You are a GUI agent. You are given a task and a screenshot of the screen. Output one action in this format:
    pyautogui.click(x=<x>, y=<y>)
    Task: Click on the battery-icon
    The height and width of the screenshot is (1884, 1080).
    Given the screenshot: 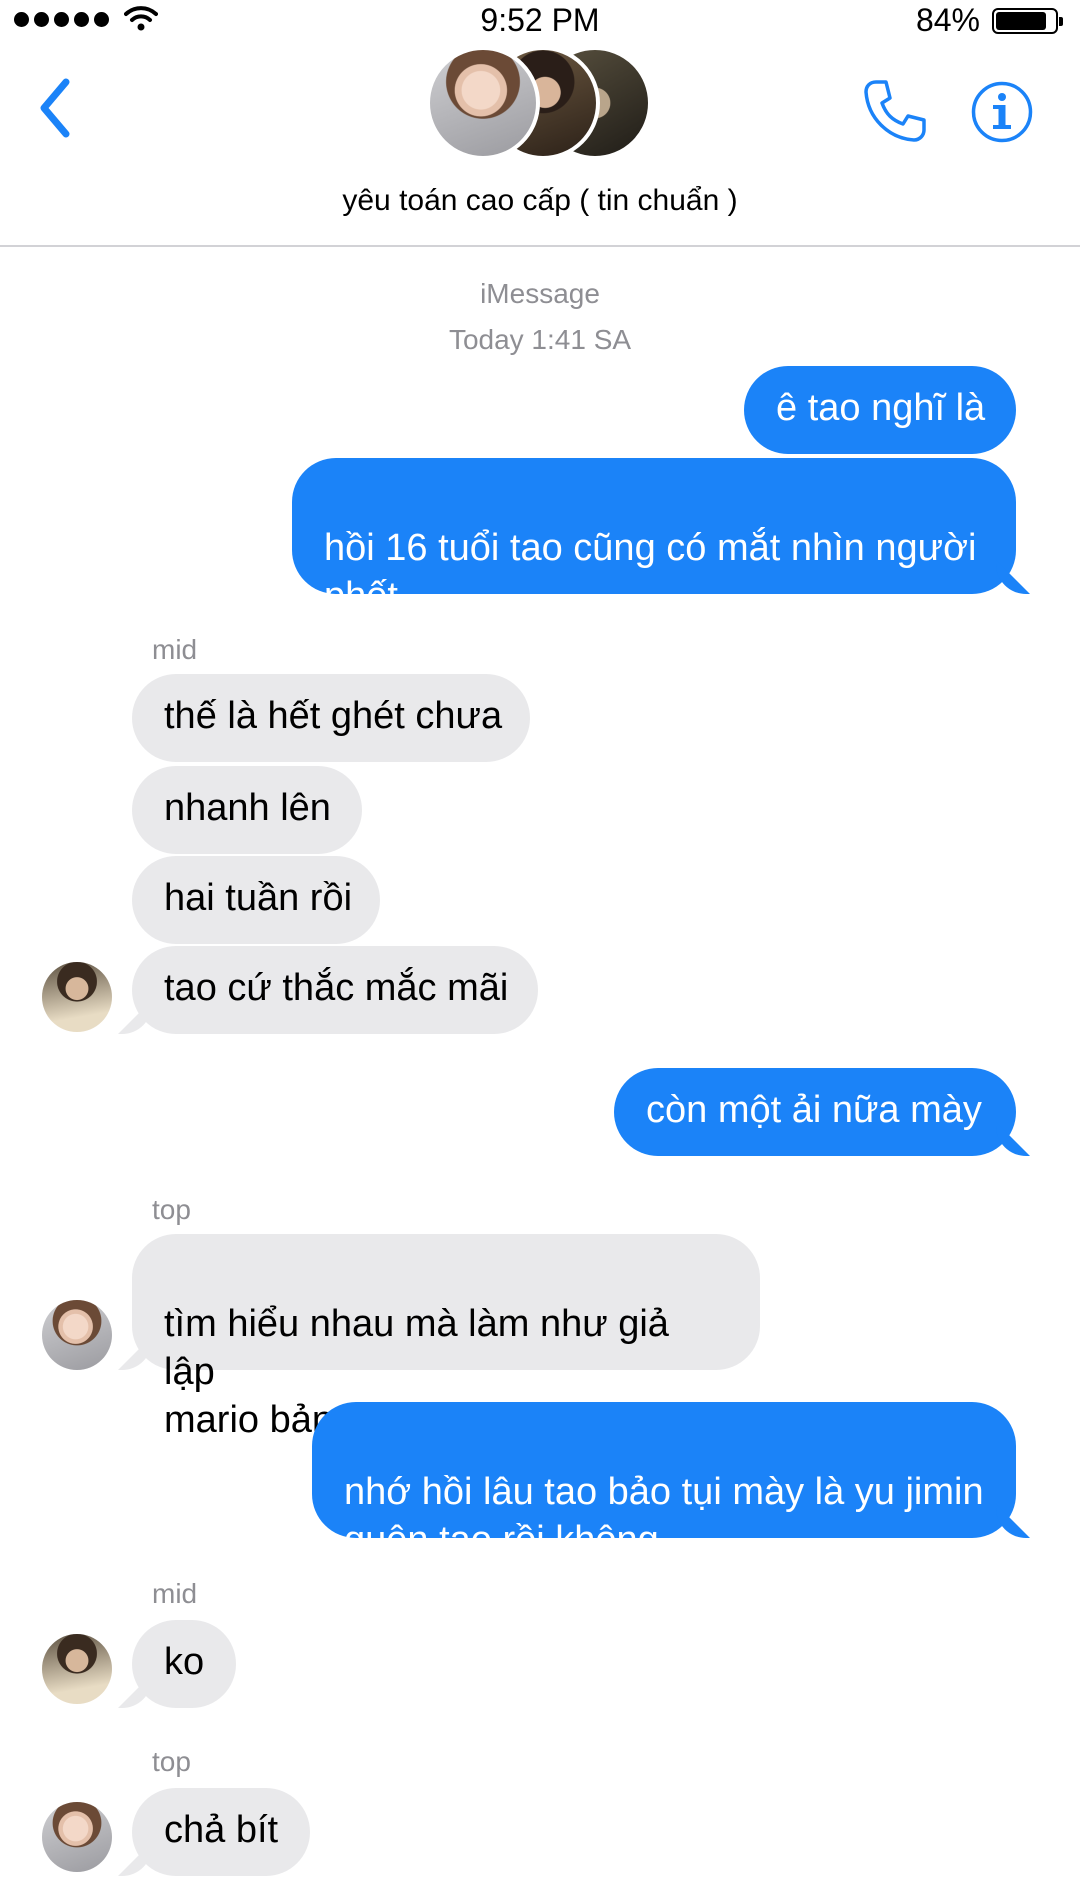 What is the action you would take?
    pyautogui.click(x=1027, y=21)
    